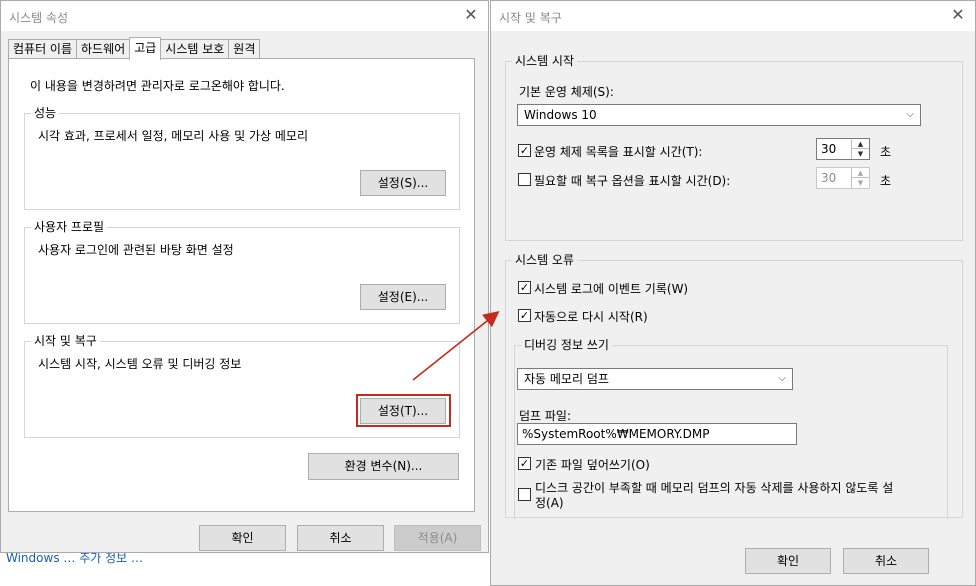  I want to click on default-os-label: 기본 운영 체제(S):, so click(566, 92).